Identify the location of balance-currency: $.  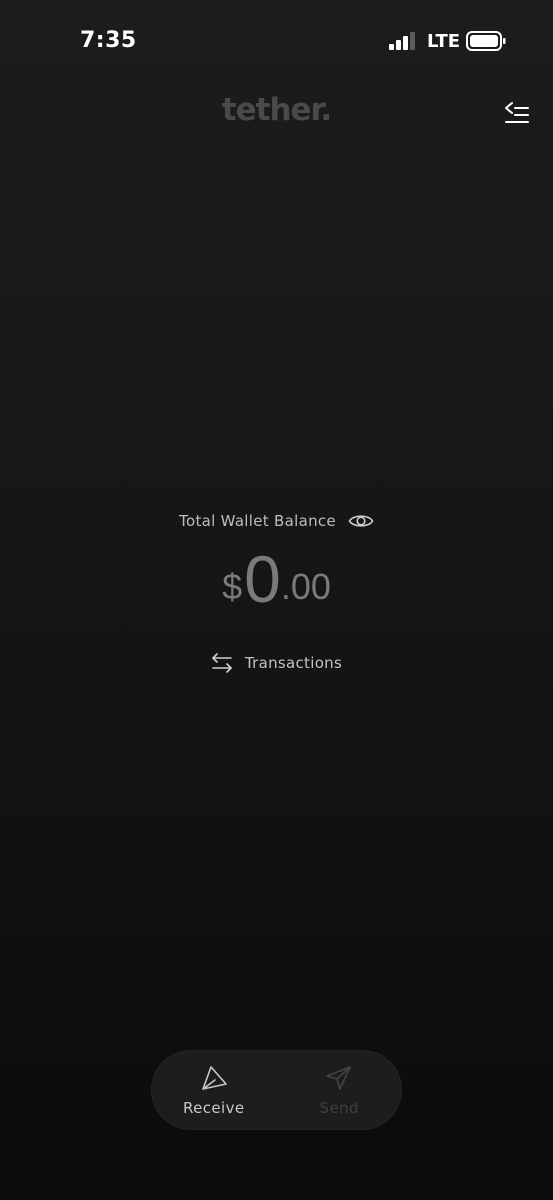
(232, 586).